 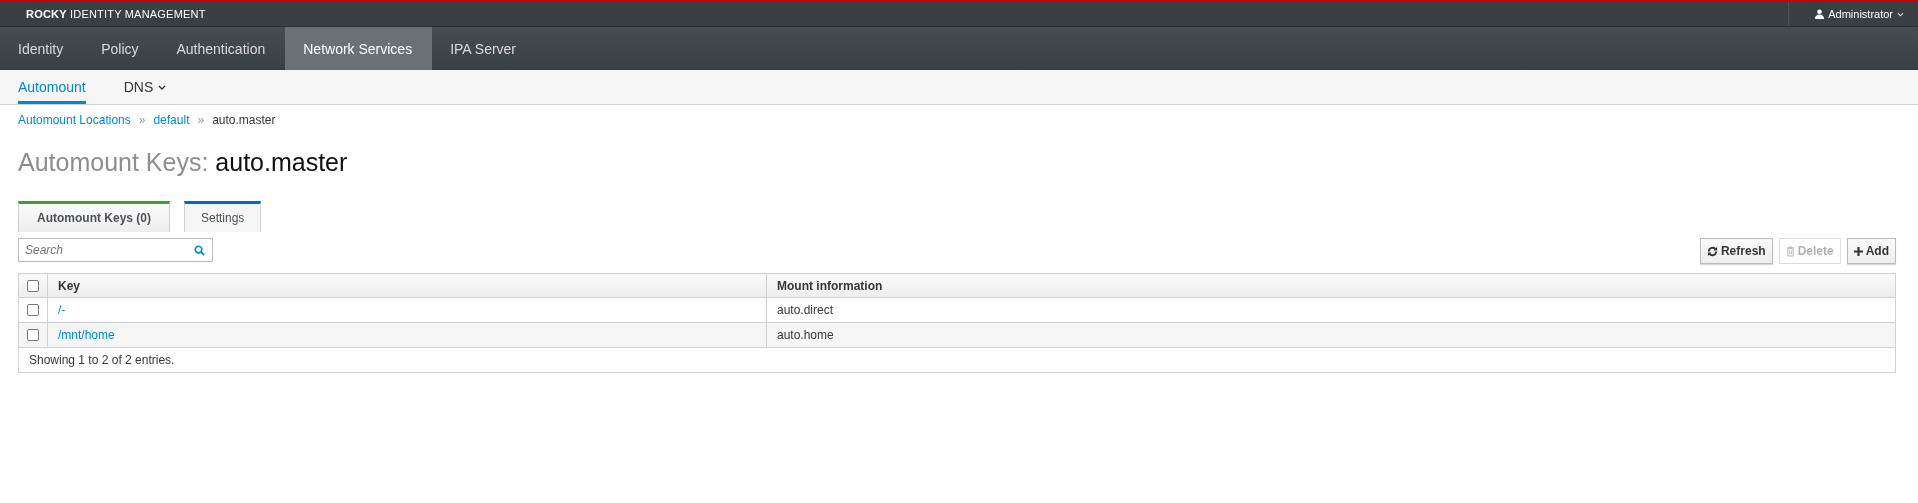 What do you see at coordinates (62, 310) in the screenshot?
I see `key-link: /-` at bounding box center [62, 310].